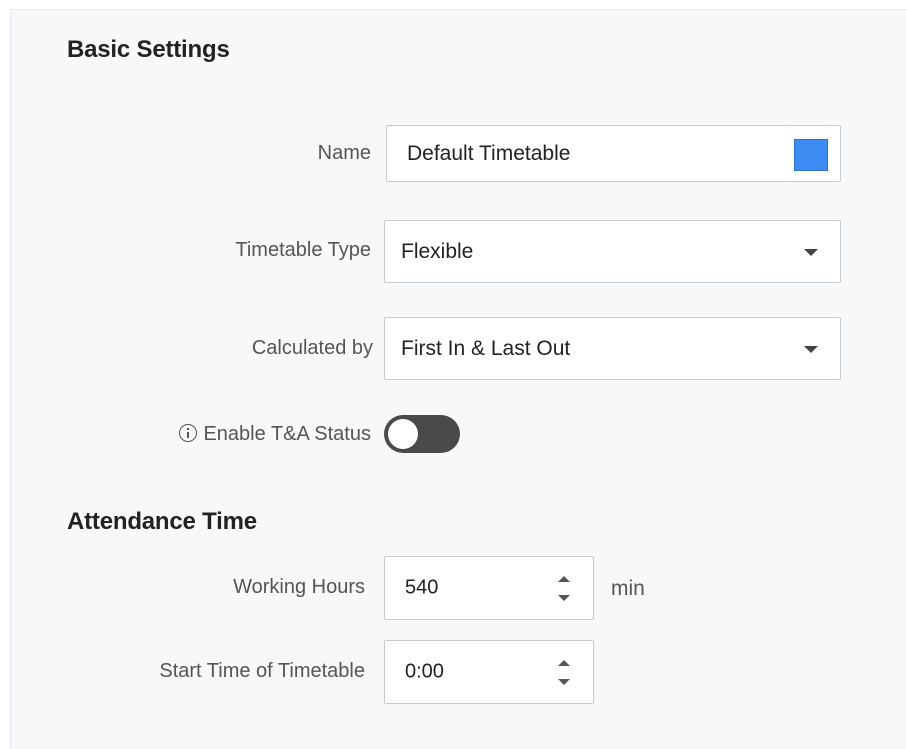 This screenshot has height=749, width=906. What do you see at coordinates (188, 587) in the screenshot?
I see `working-hours-label-wrap: Working Hours` at bounding box center [188, 587].